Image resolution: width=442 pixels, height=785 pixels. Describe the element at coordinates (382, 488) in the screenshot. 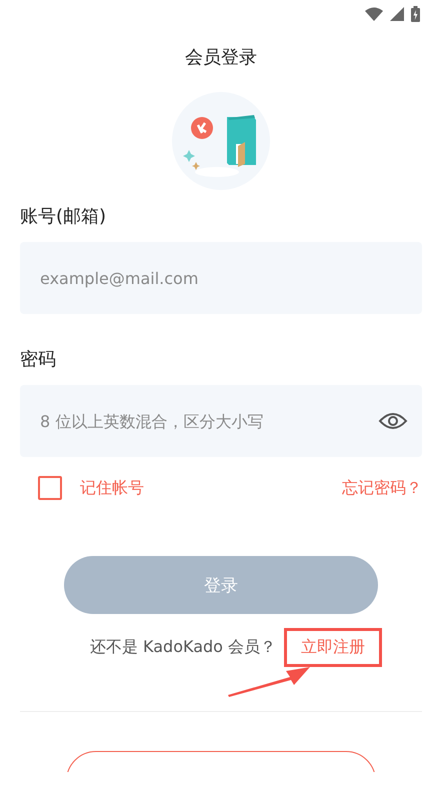

I see `forgot-password-link: 忘记密码？` at that location.